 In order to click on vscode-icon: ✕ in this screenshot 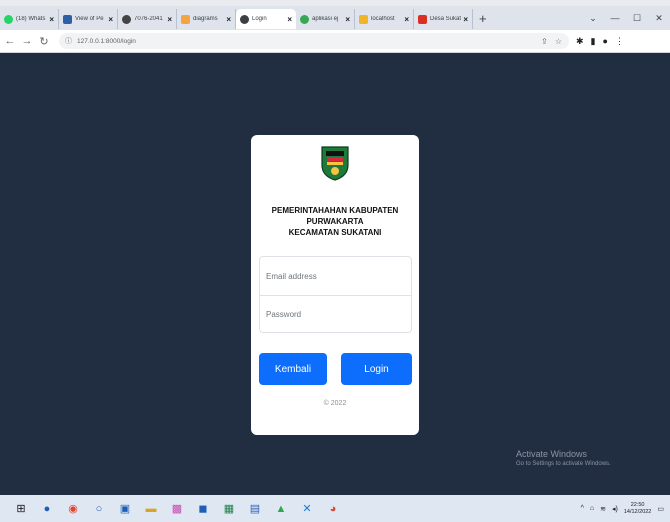, I will do `click(307, 509)`.